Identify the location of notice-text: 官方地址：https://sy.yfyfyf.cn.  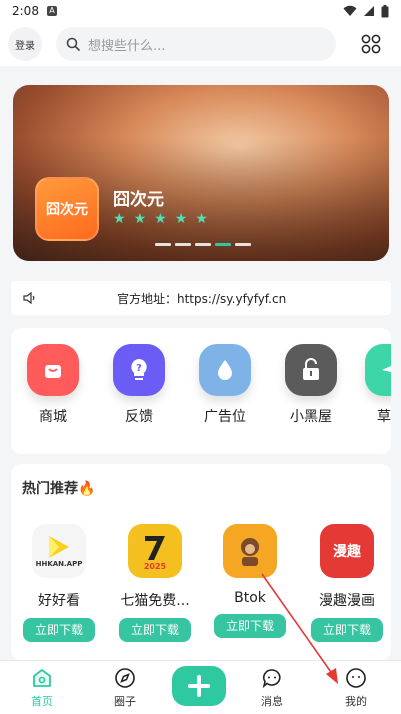
(201, 298).